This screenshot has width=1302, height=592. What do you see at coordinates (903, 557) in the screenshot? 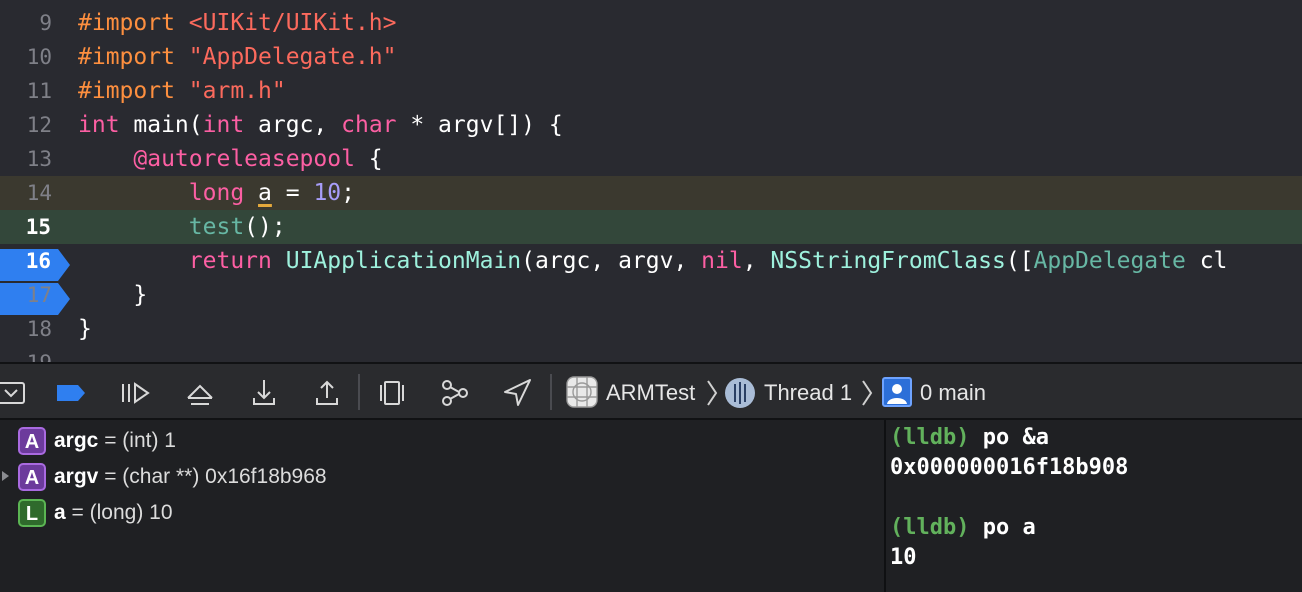
I see `console-output: 10` at bounding box center [903, 557].